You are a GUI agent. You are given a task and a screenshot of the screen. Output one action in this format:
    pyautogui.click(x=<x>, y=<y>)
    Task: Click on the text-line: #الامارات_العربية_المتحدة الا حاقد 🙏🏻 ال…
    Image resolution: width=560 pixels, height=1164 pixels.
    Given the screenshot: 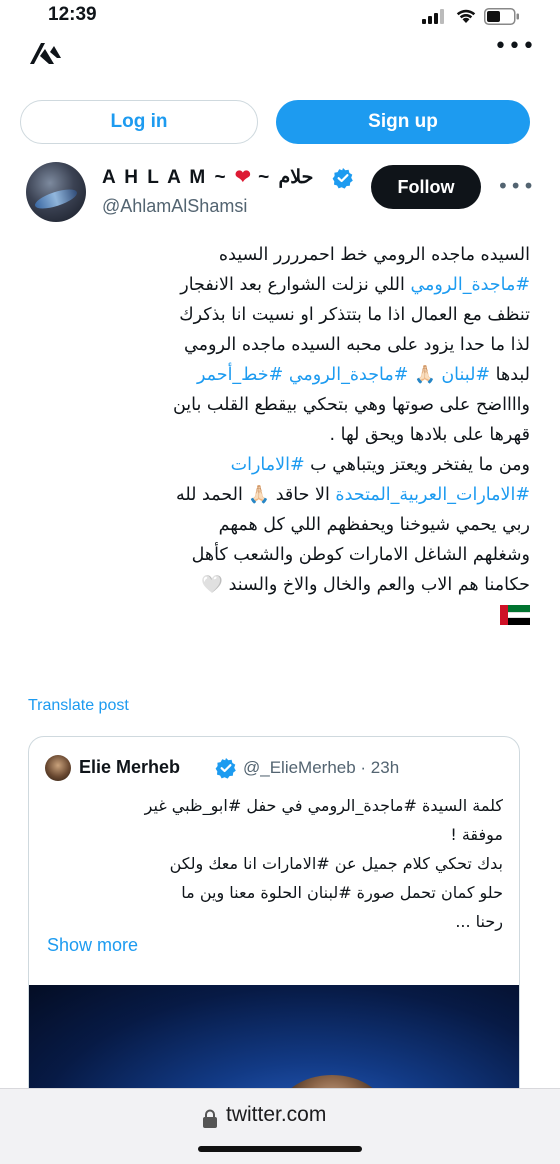 What is the action you would take?
    pyautogui.click(x=276, y=495)
    